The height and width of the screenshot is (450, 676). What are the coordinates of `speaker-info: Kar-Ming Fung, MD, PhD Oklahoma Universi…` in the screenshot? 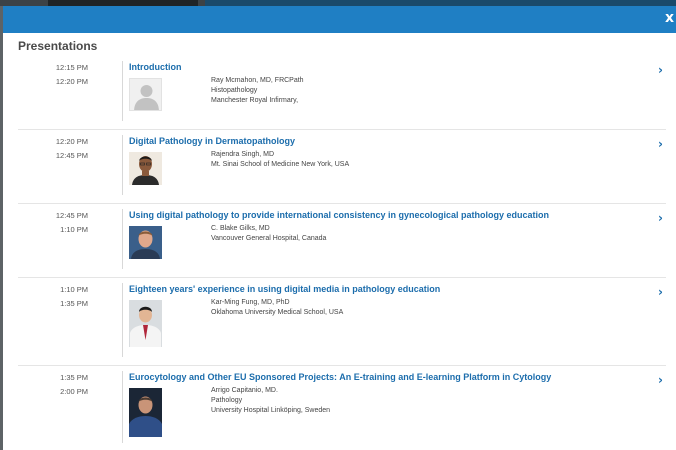 It's located at (277, 308).